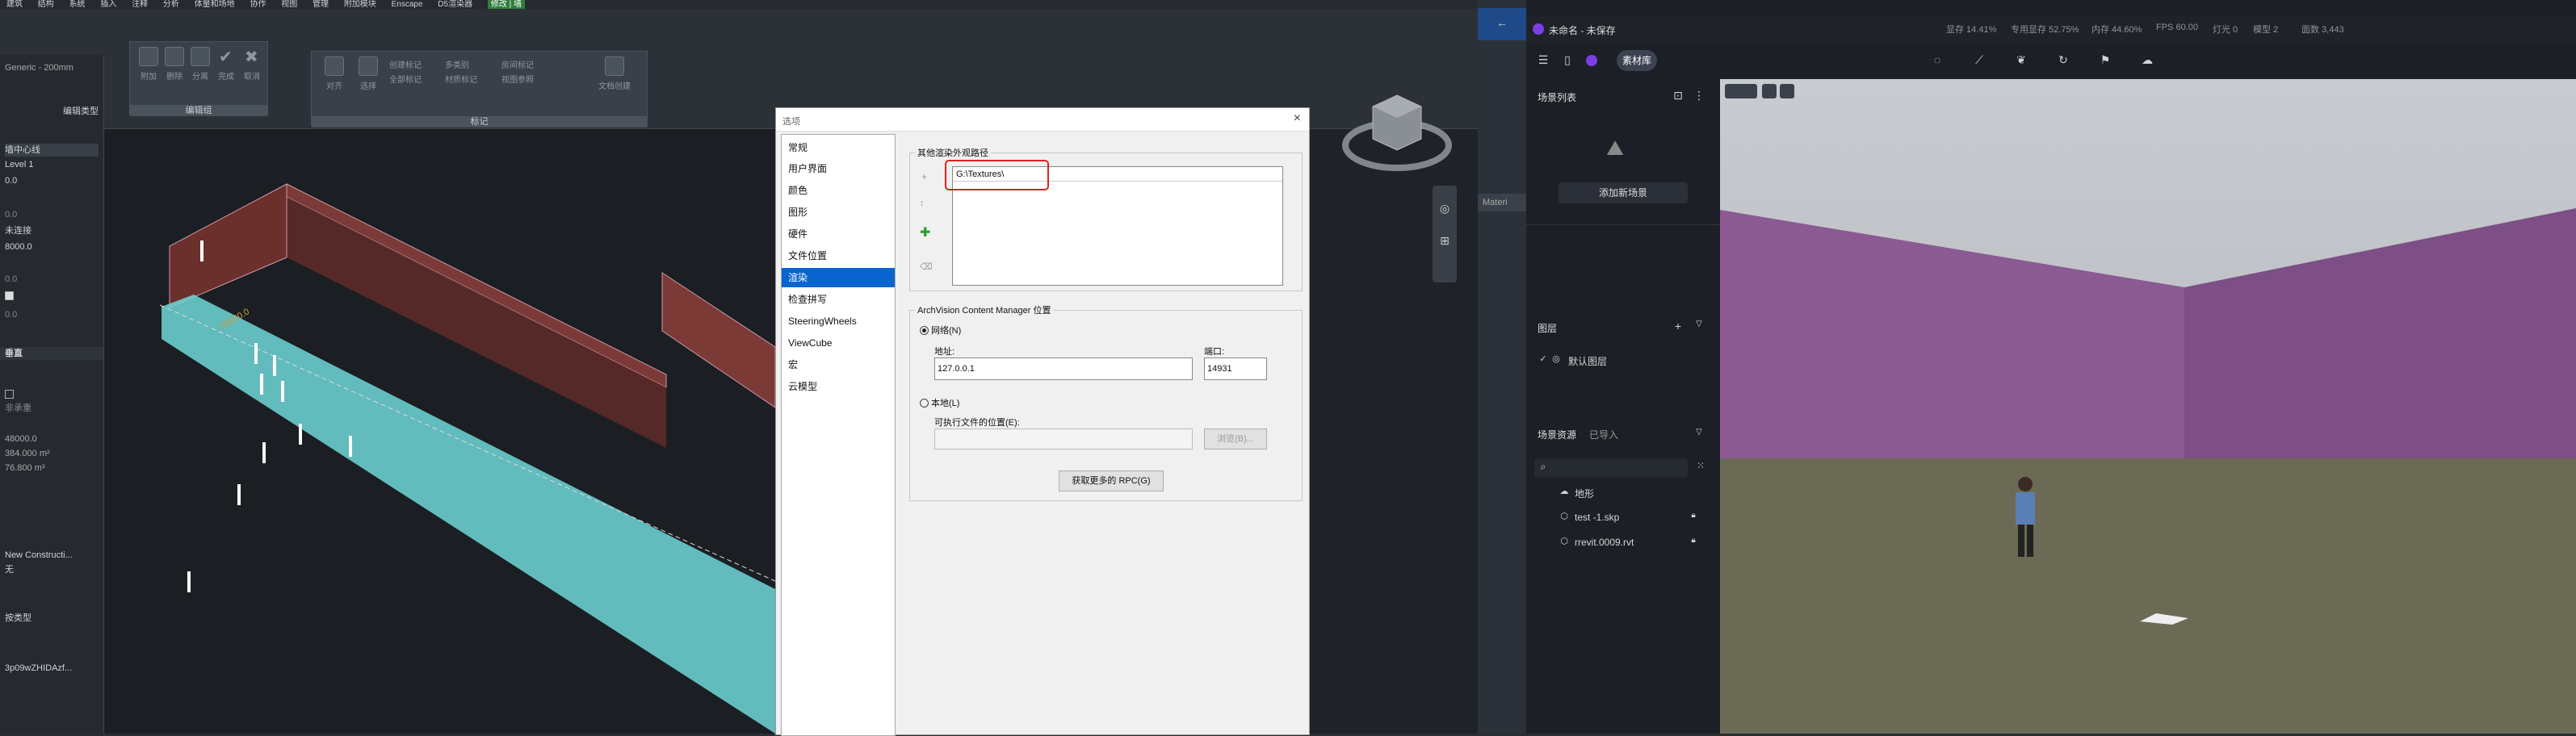 The height and width of the screenshot is (736, 2576). Describe the element at coordinates (1699, 95) in the screenshot. I see `scene-more-icon: ⋮` at that location.